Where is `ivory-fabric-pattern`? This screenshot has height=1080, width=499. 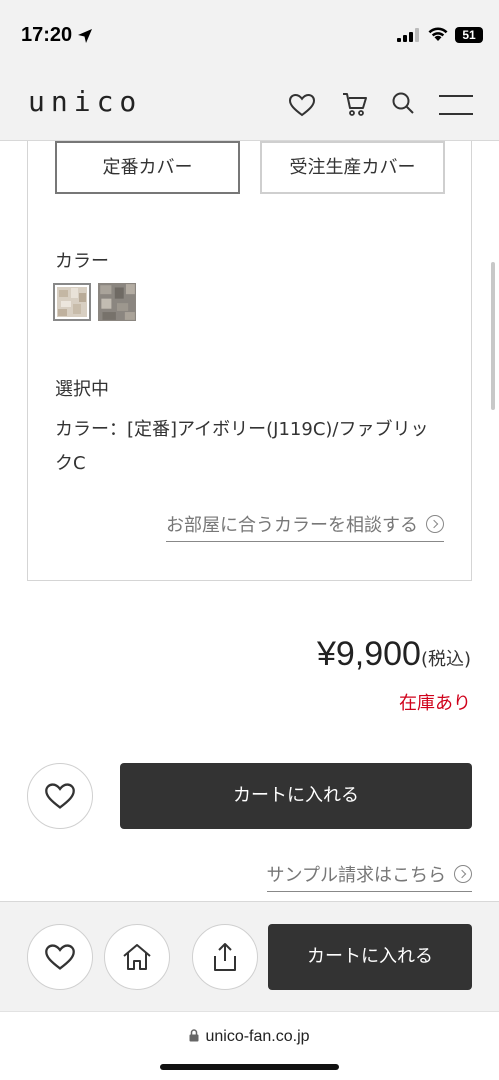 ivory-fabric-pattern is located at coordinates (72, 302).